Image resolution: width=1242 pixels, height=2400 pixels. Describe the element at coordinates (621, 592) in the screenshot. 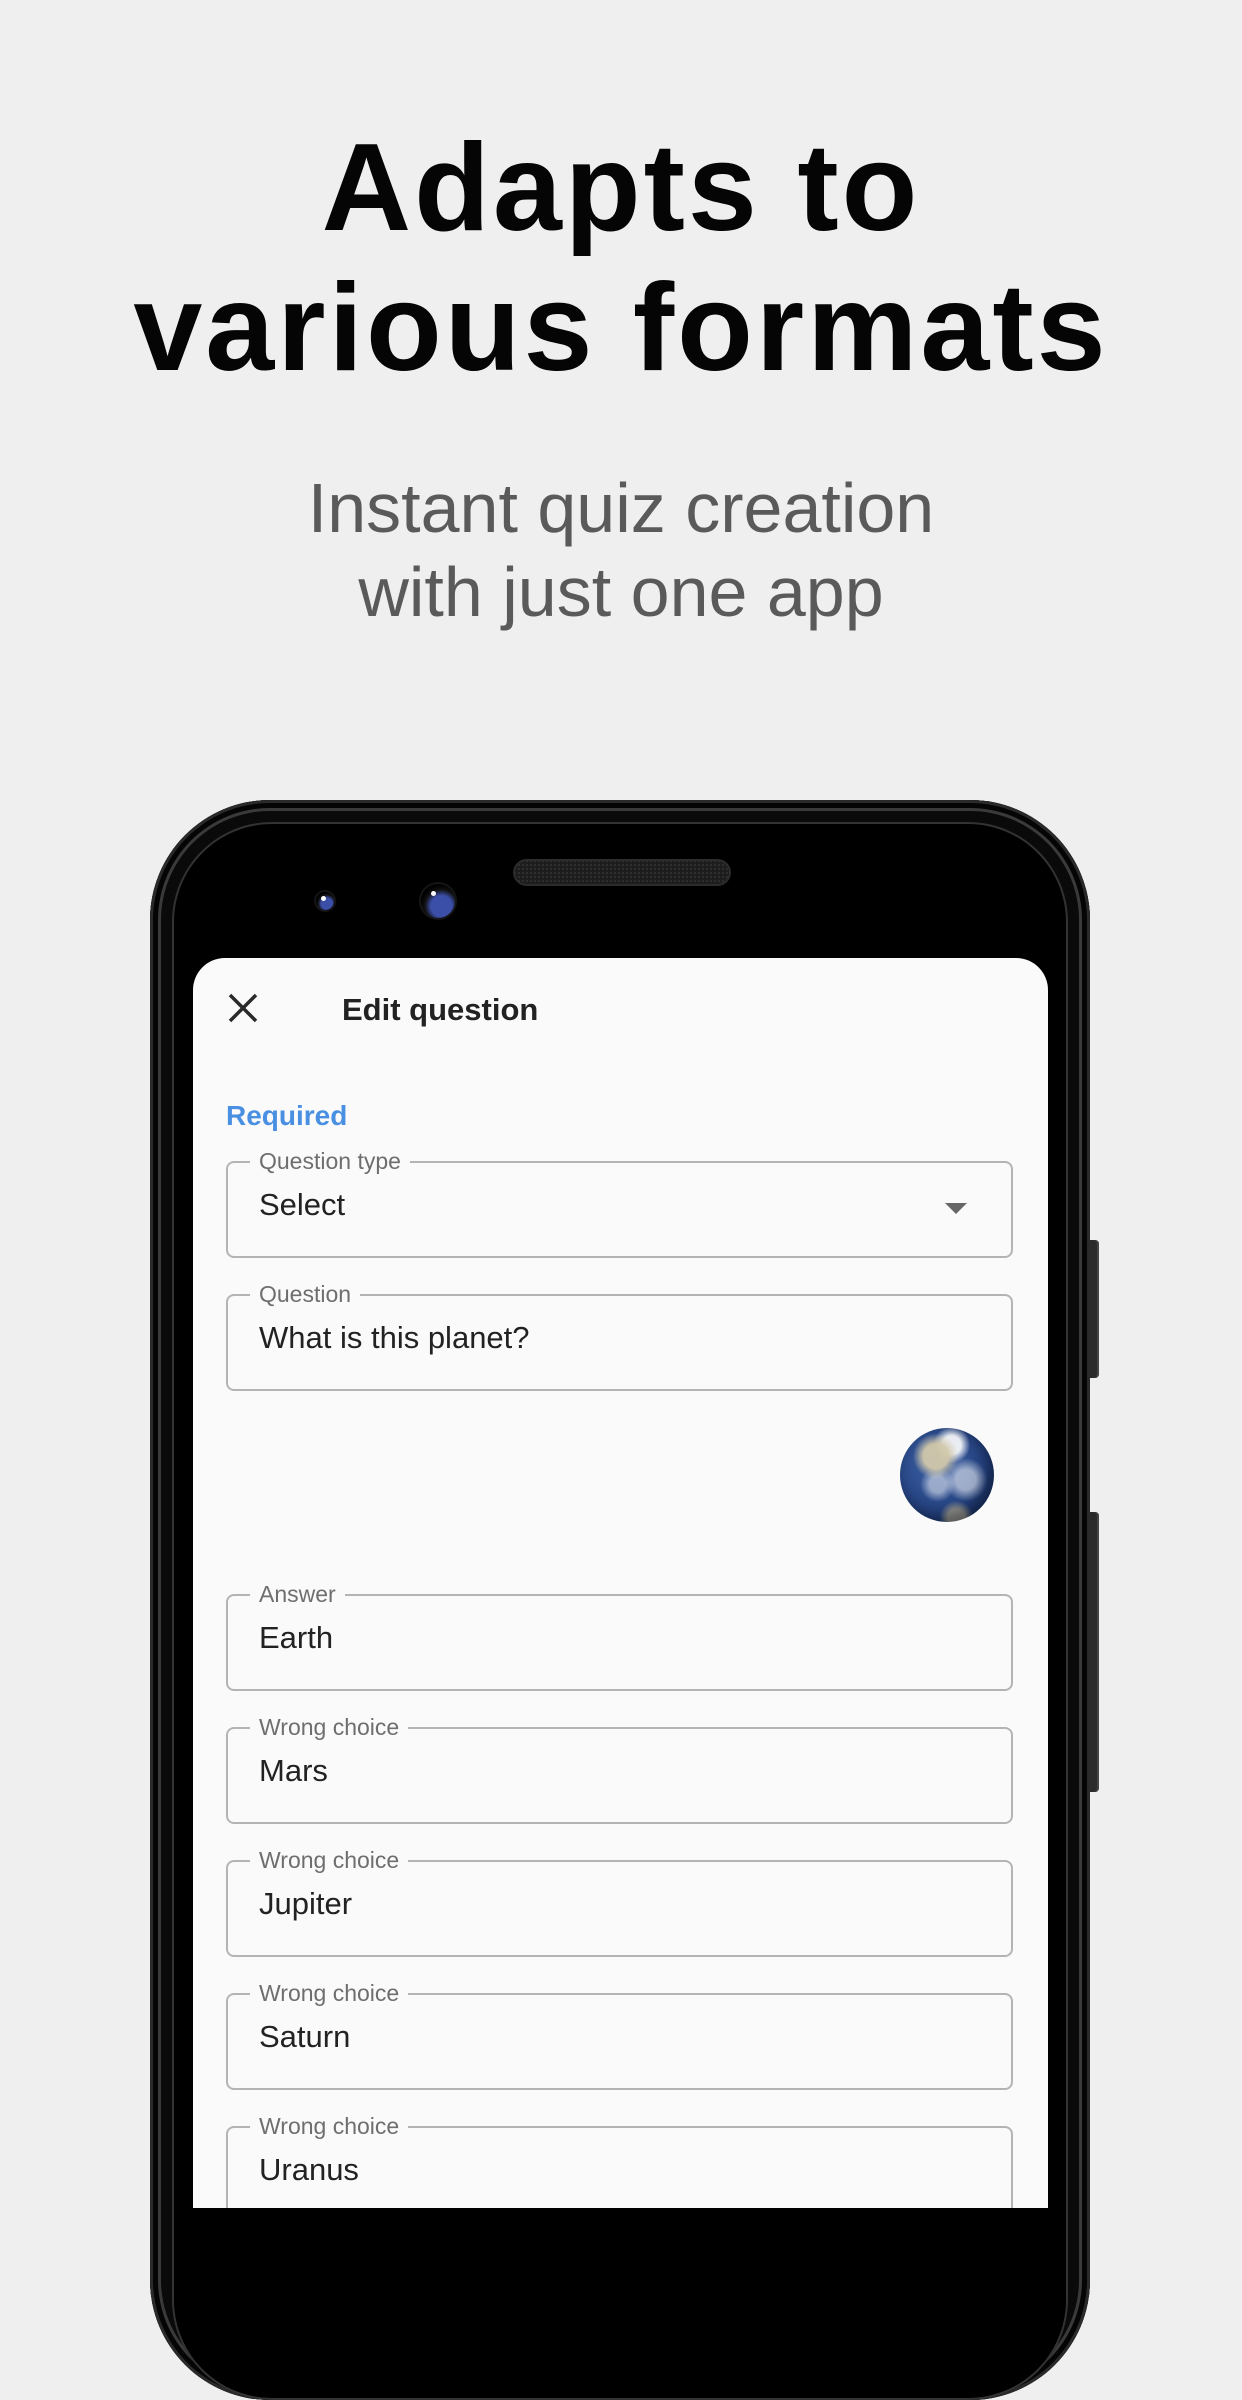

I see `subhead-line-2: with just one app` at that location.